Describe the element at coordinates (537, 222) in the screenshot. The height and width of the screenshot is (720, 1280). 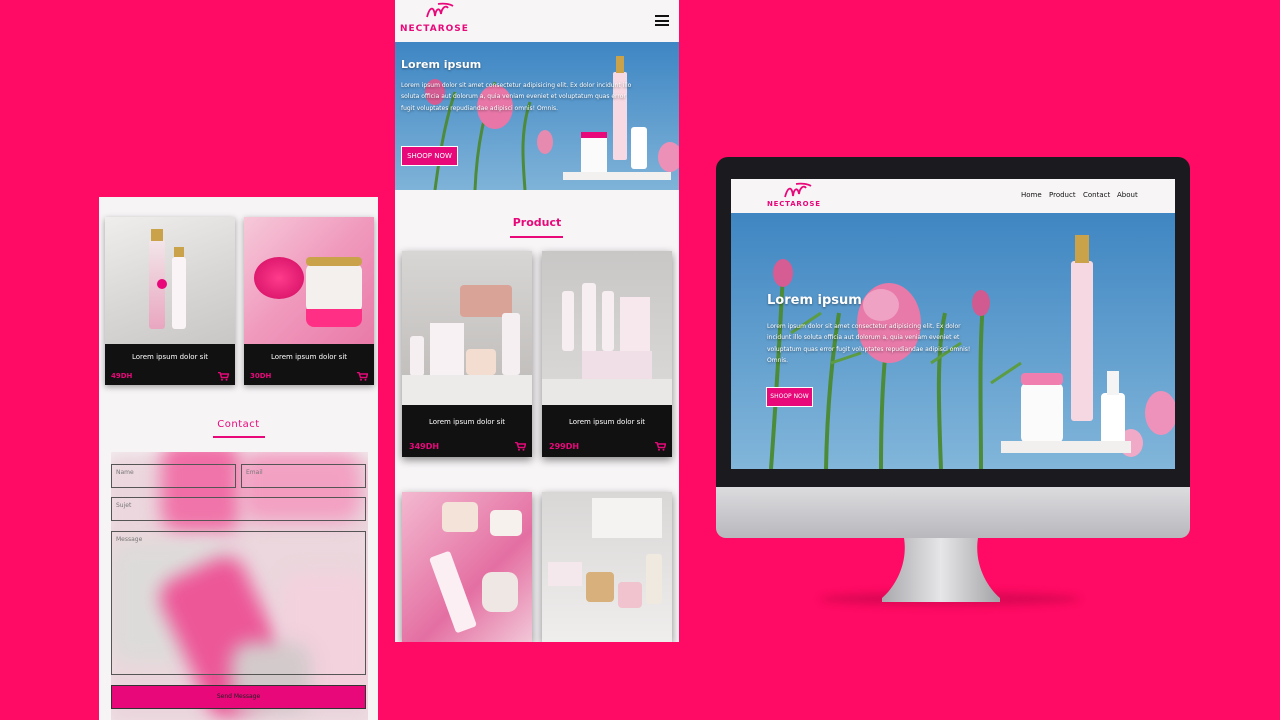
I see `product-heading: Product` at that location.